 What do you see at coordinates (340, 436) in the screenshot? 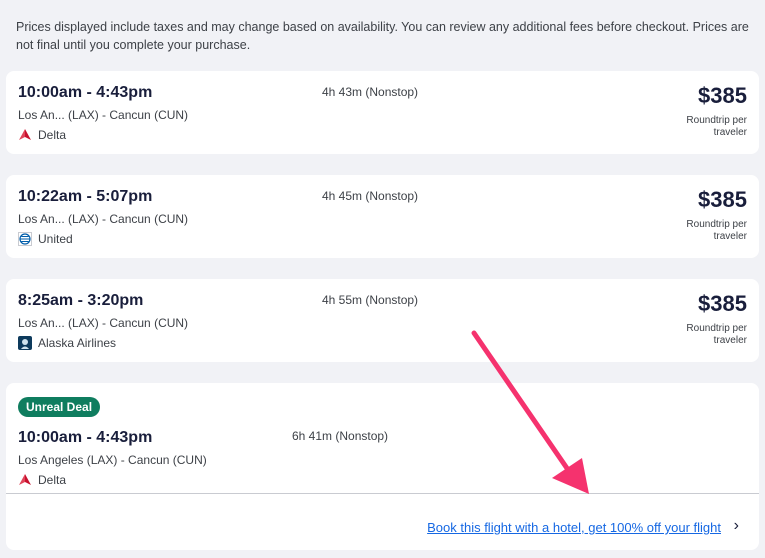
I see `flight-duration: 6h 41m (Nonstop)` at bounding box center [340, 436].